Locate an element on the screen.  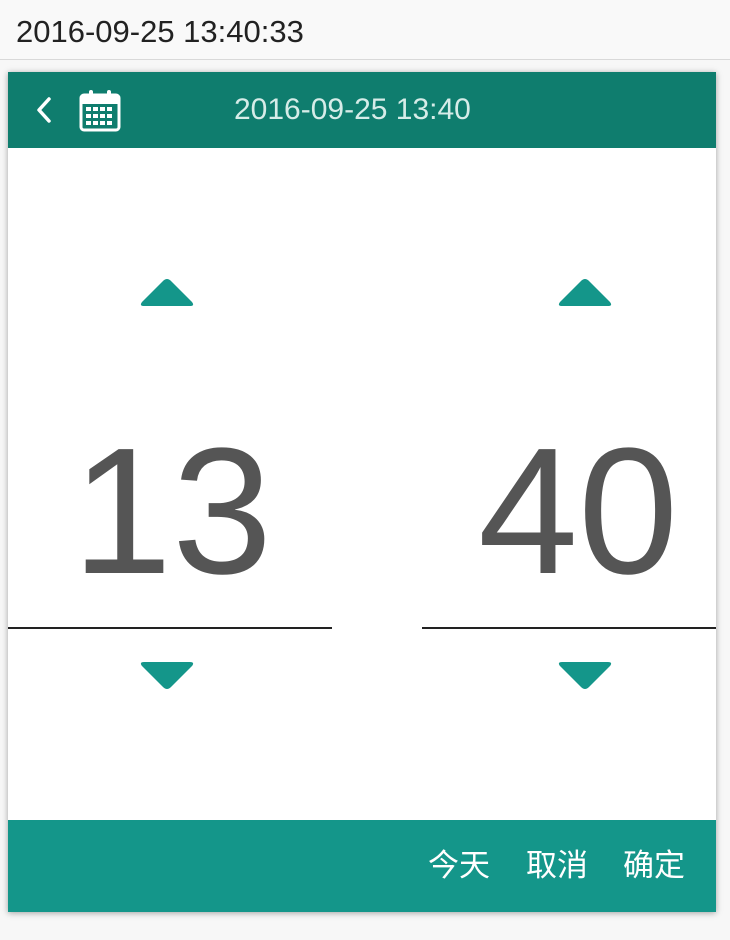
datetime-input: 2016-09-25 13:40:33 is located at coordinates (365, 30).